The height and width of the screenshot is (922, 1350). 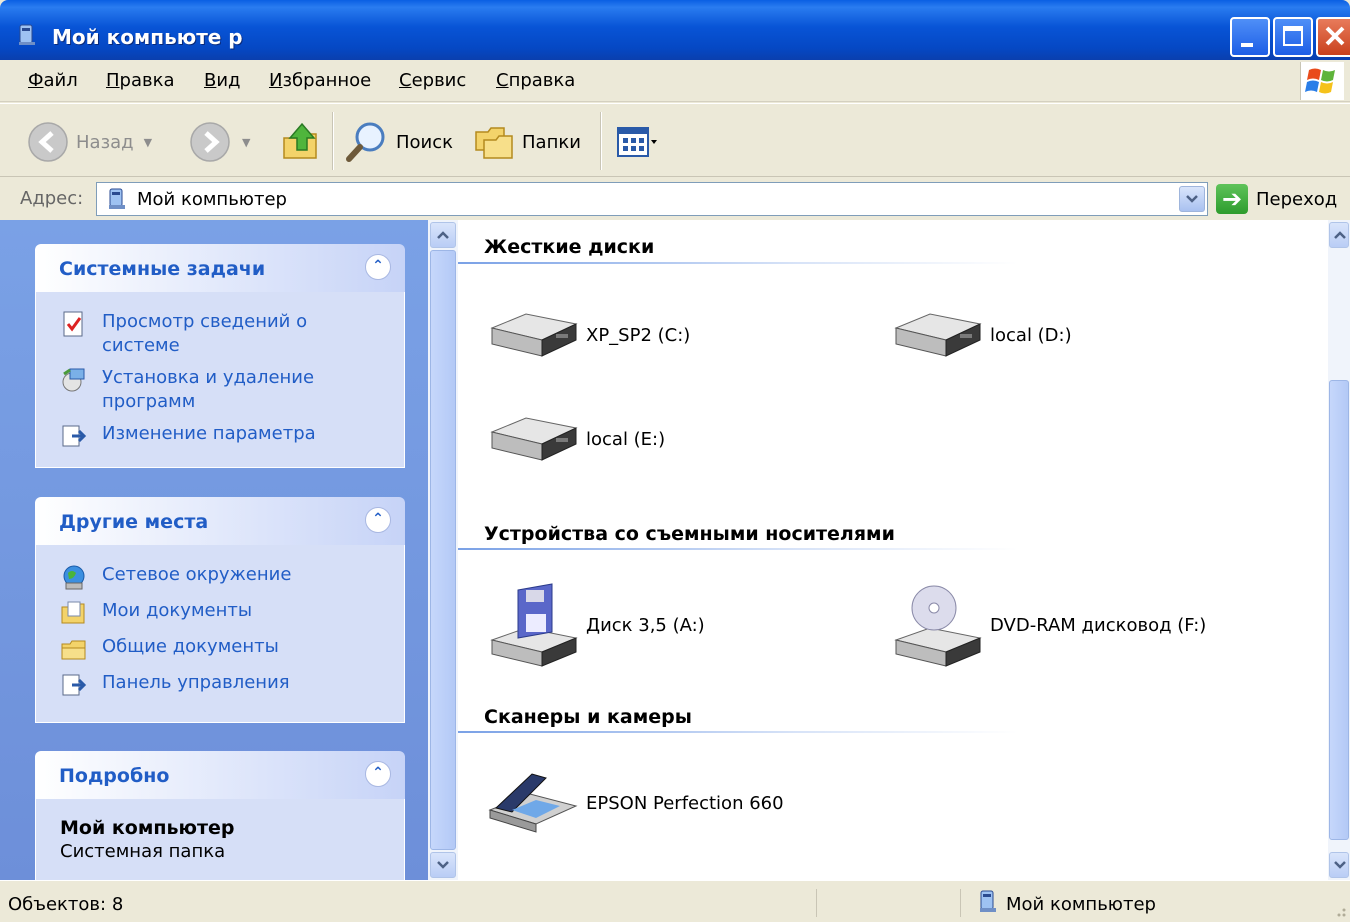 I want to click on menu-help: Справка, so click(x=535, y=80).